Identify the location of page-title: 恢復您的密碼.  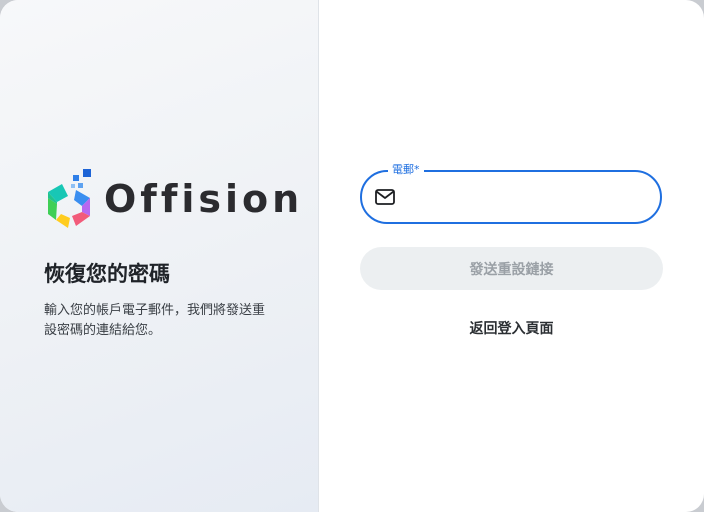
(107, 274).